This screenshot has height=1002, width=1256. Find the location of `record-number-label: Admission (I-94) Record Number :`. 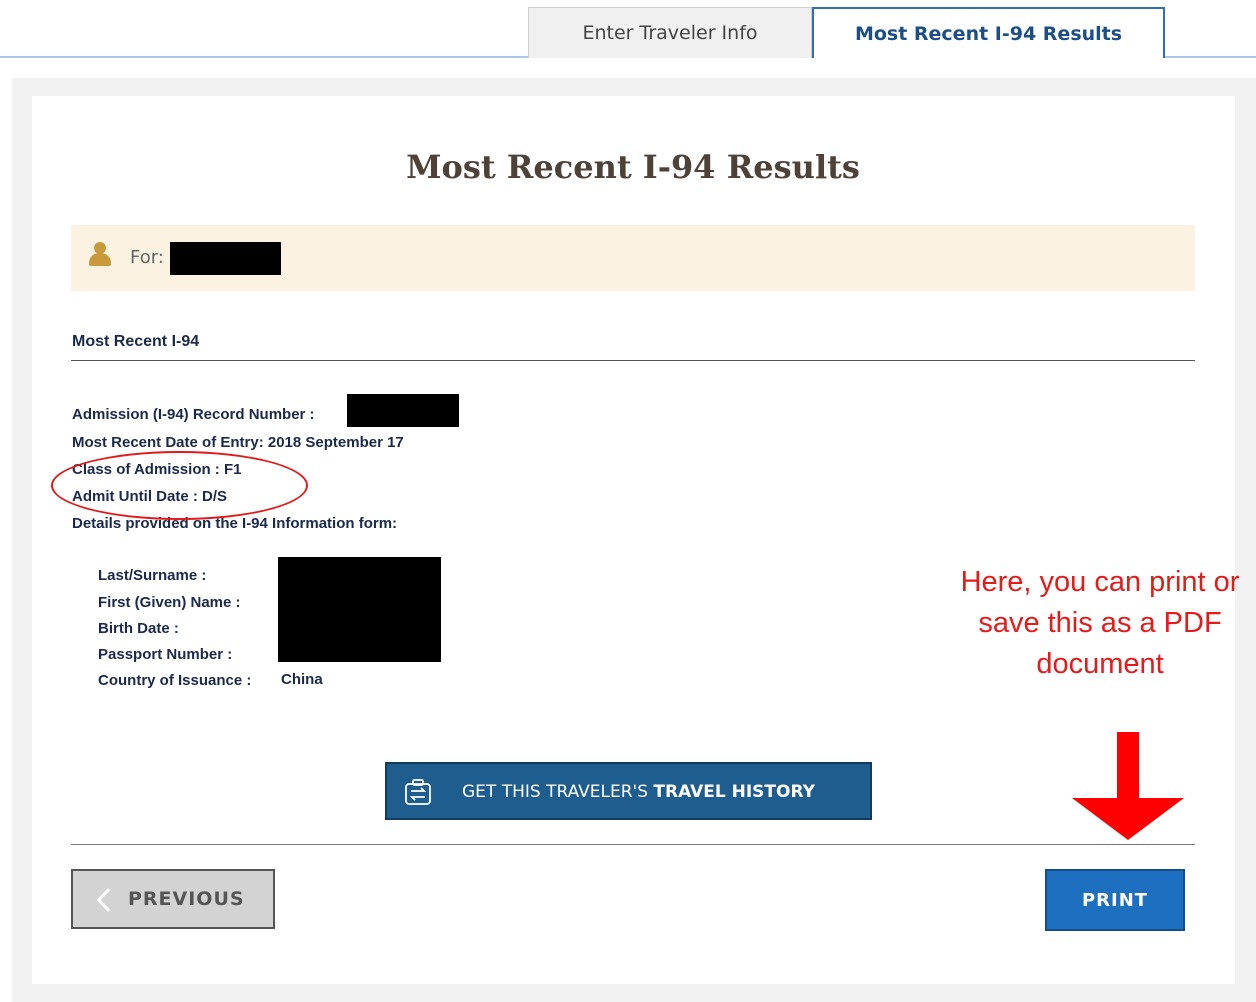

record-number-label: Admission (I-94) Record Number : is located at coordinates (193, 414).